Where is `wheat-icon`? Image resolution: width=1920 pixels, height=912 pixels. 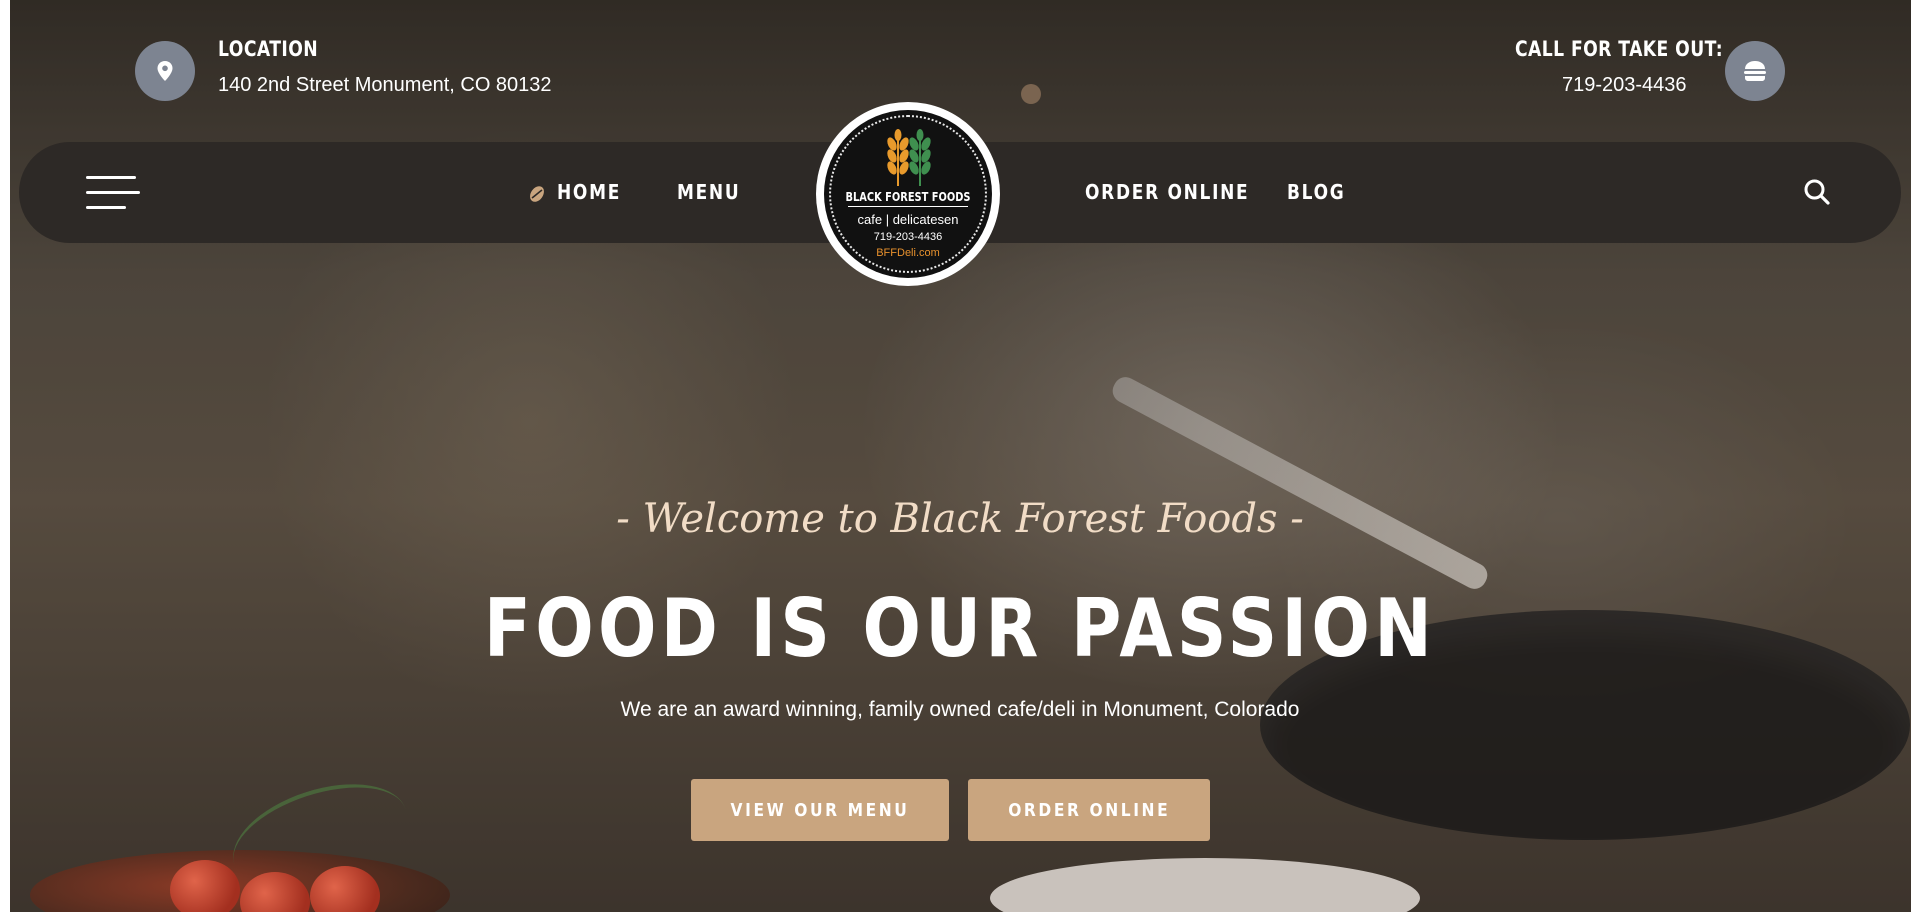
wheat-icon is located at coordinates (909, 157).